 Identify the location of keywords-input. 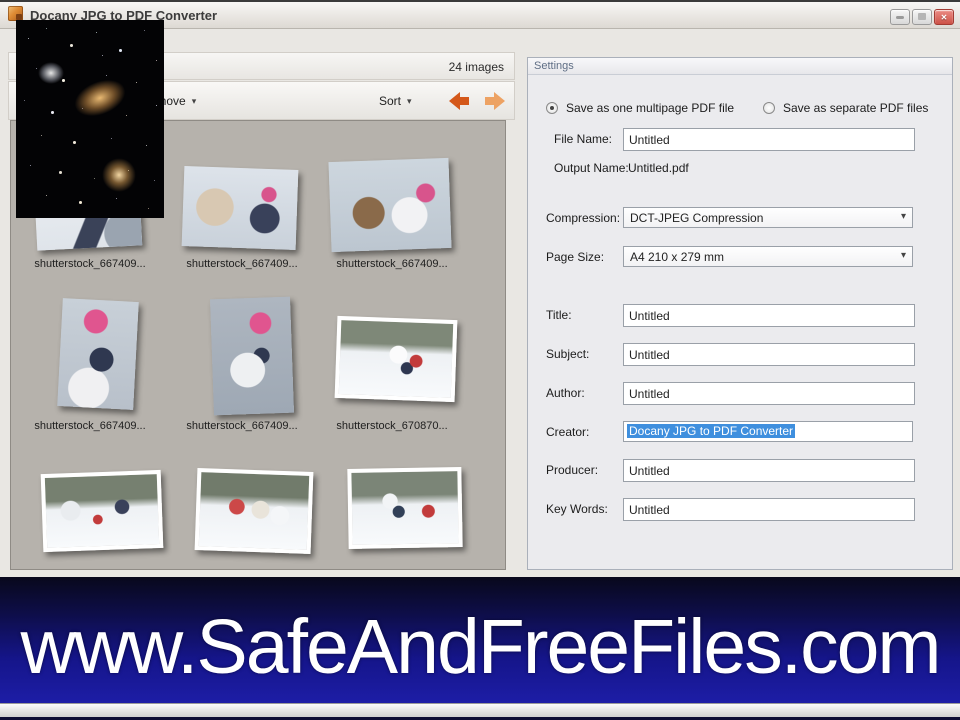
(769, 509).